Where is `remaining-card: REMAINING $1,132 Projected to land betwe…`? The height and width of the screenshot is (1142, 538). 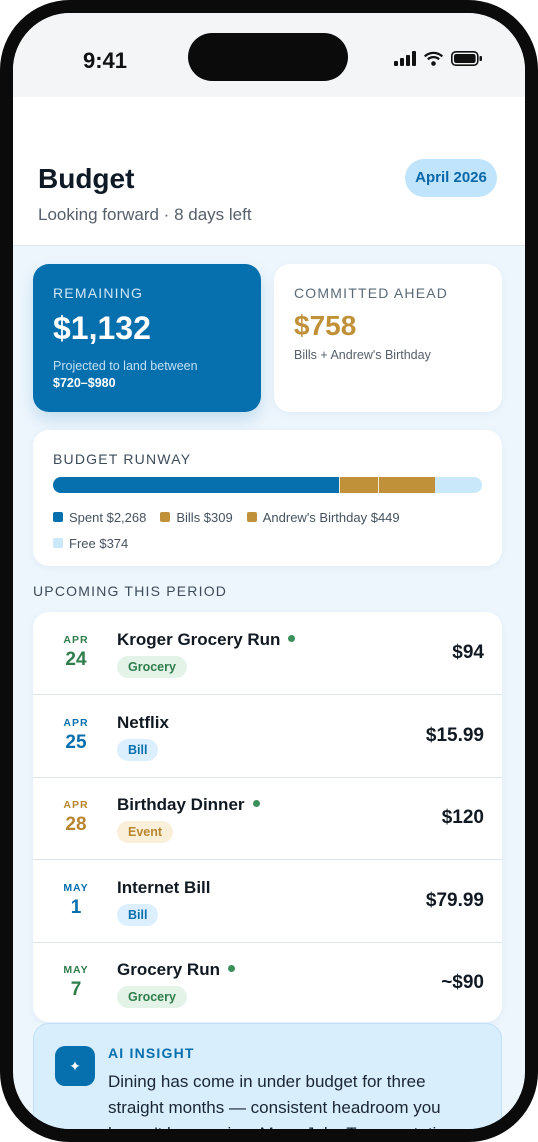 remaining-card: REMAINING $1,132 Projected to land betwe… is located at coordinates (147, 338).